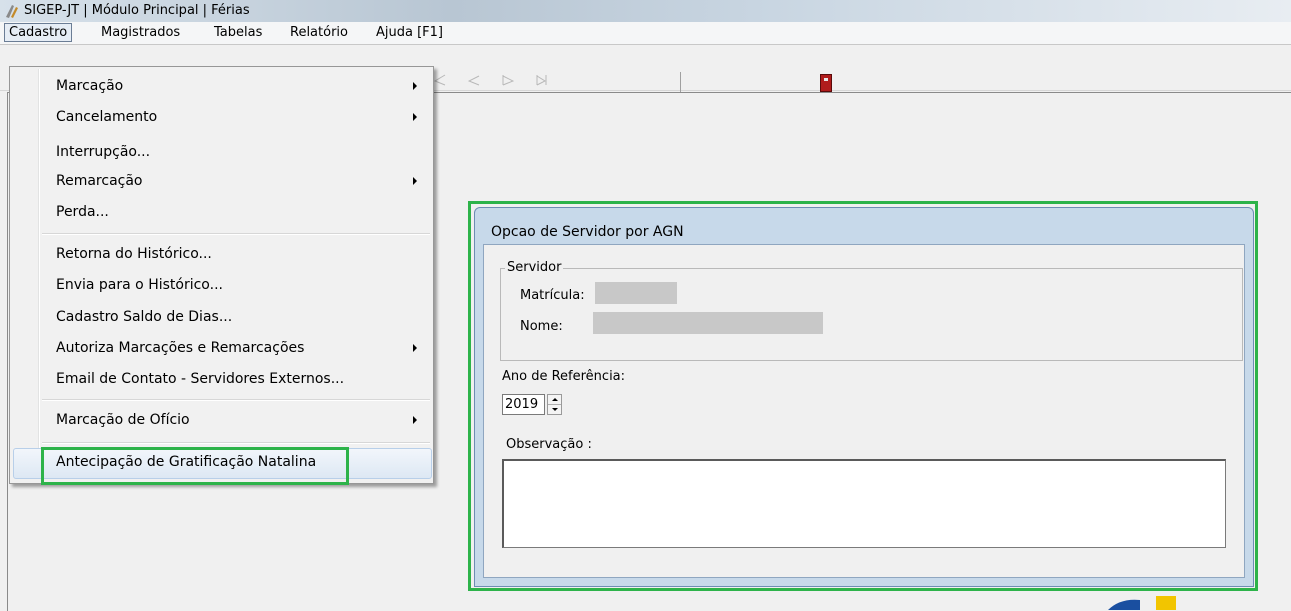  Describe the element at coordinates (106, 117) in the screenshot. I see `menu-item-cancelamento: Cancelamento` at that location.